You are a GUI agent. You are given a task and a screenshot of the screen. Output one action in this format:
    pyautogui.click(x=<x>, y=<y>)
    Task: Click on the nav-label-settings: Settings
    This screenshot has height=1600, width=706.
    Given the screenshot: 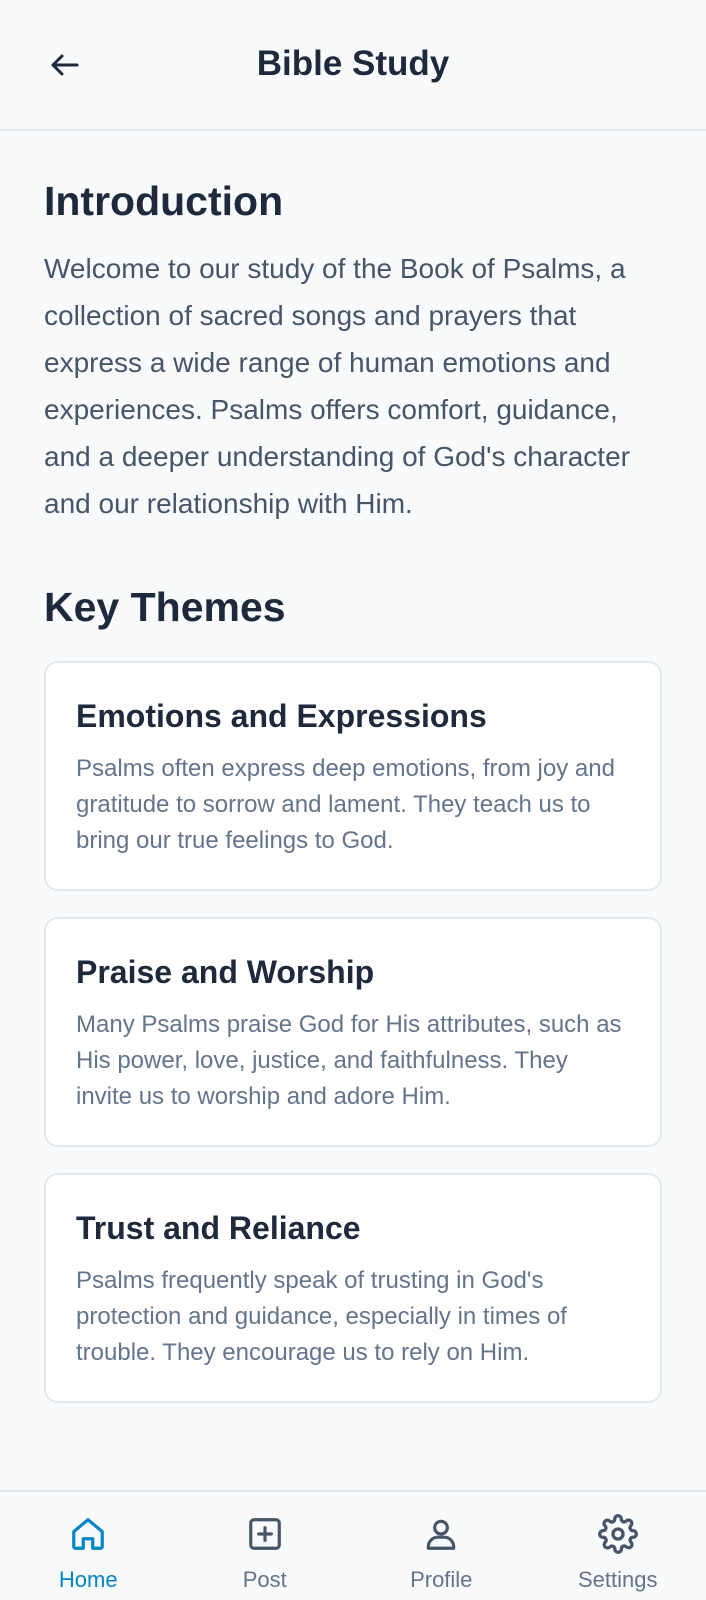 What is the action you would take?
    pyautogui.click(x=618, y=1579)
    